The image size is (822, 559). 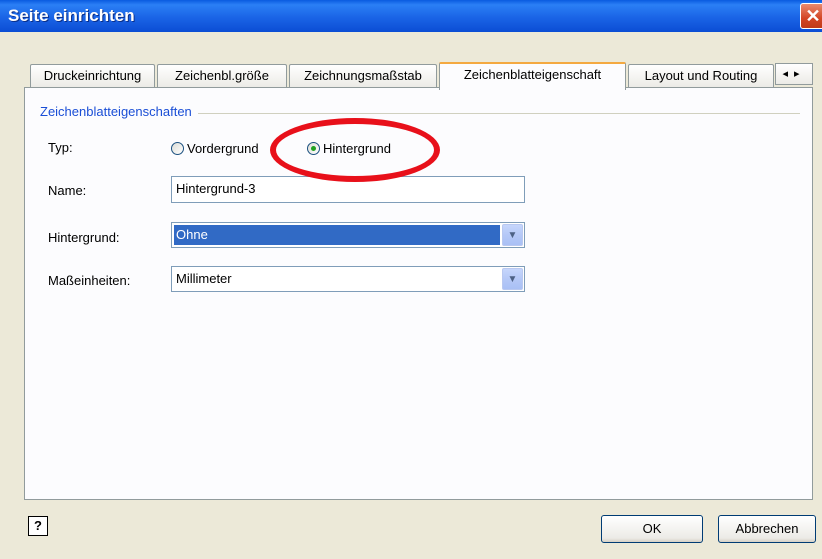 What do you see at coordinates (119, 111) in the screenshot?
I see `group-title: Zeichenblatteigenschaften` at bounding box center [119, 111].